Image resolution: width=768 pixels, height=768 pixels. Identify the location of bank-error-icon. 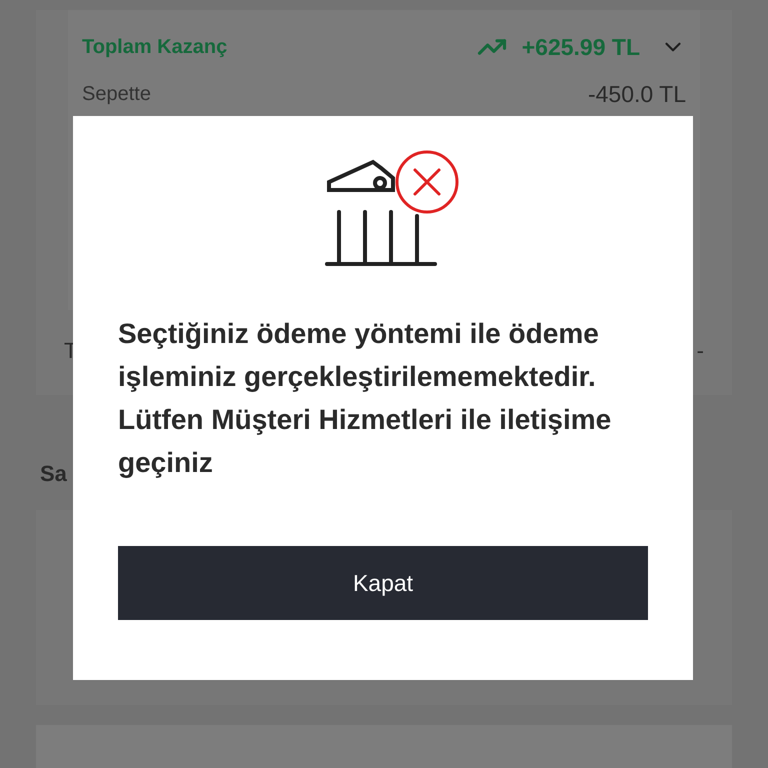
(393, 209).